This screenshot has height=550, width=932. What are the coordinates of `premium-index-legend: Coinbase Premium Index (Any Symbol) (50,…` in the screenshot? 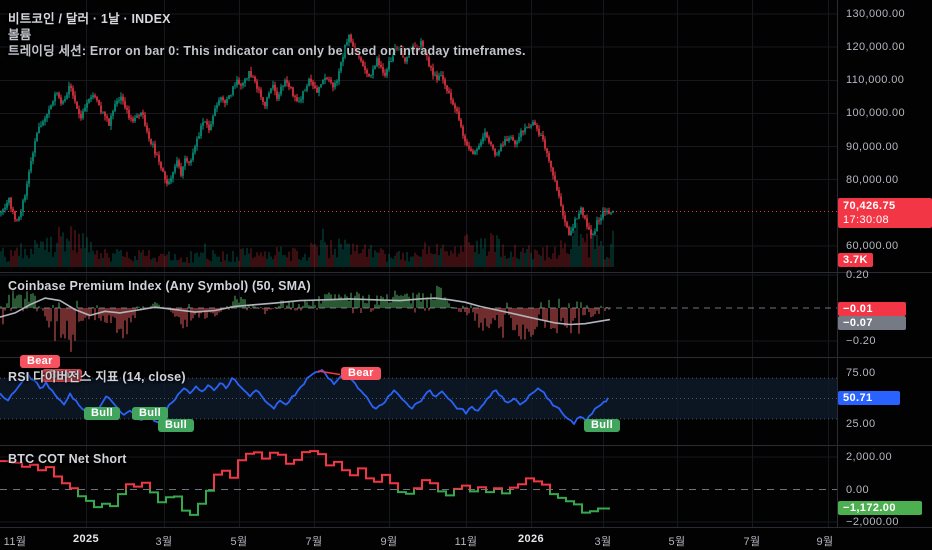 It's located at (159, 286).